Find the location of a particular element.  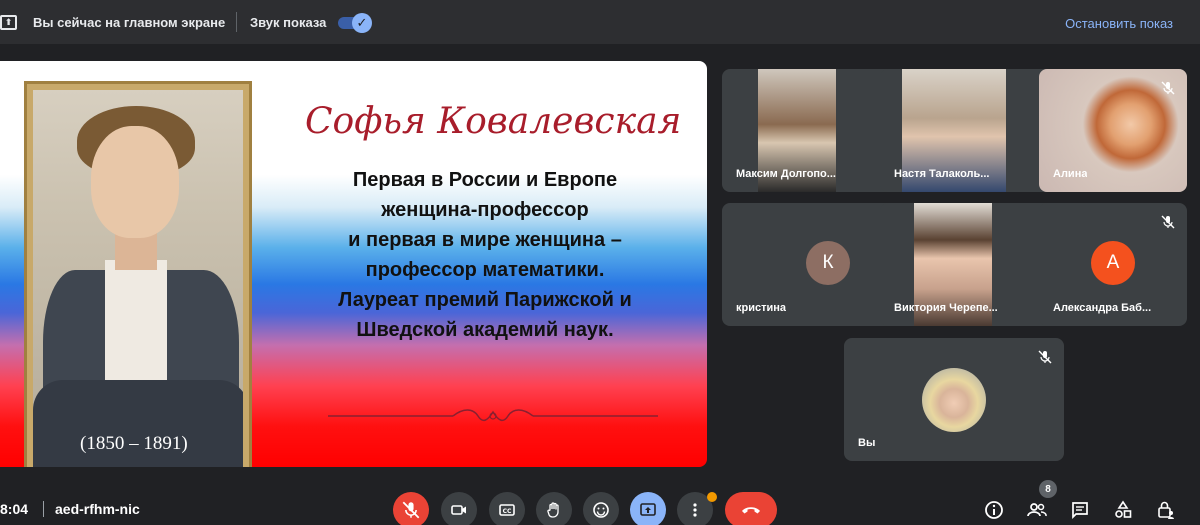

bottom-toolbar: 8:04 aed-rfhm-nic CC is located at coordinates (600, 505).